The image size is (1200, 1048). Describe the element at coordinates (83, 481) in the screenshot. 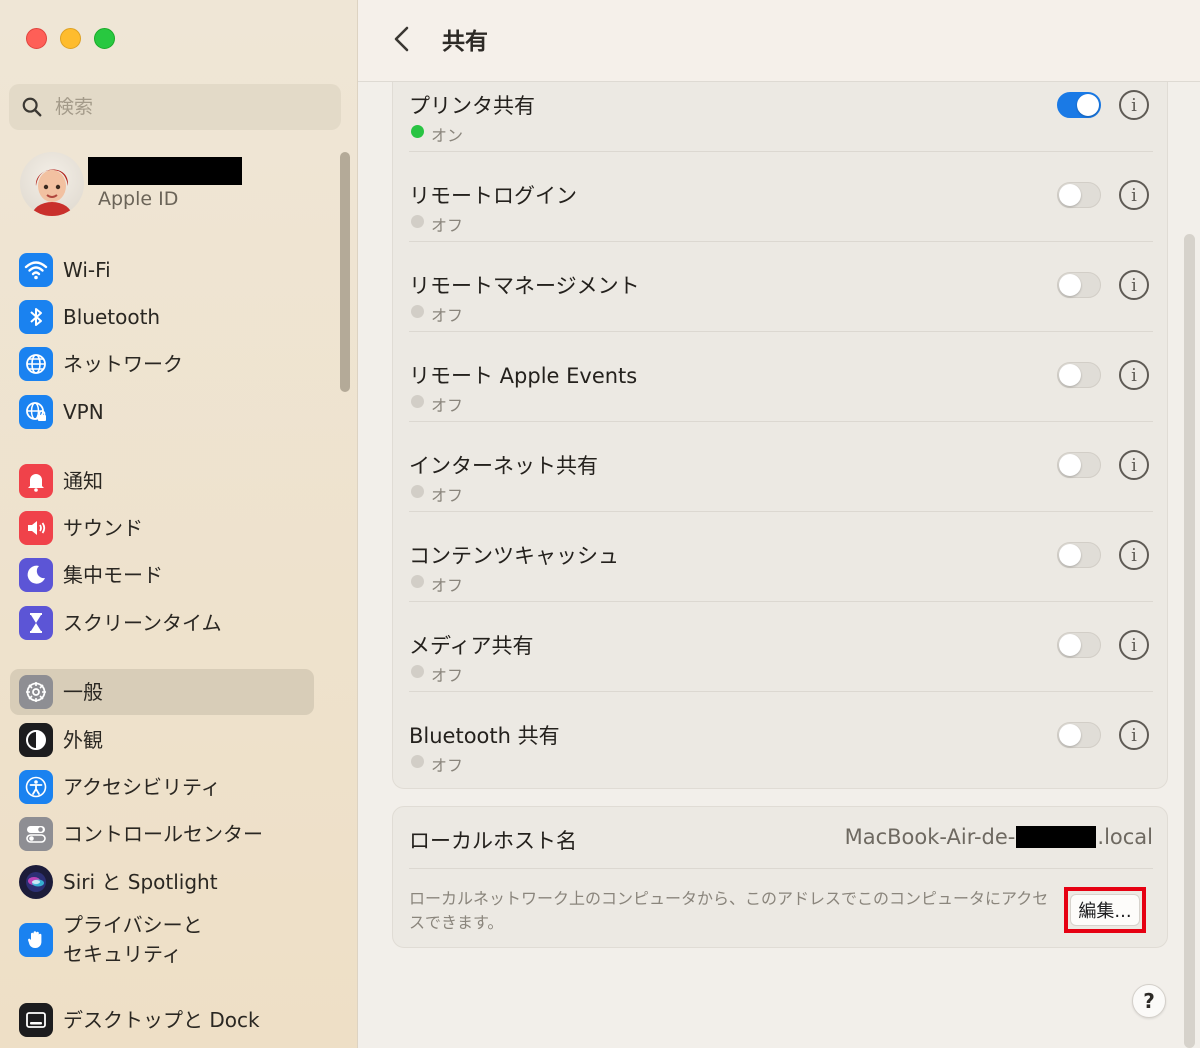

I see `sidebar-item-label: 通知` at that location.